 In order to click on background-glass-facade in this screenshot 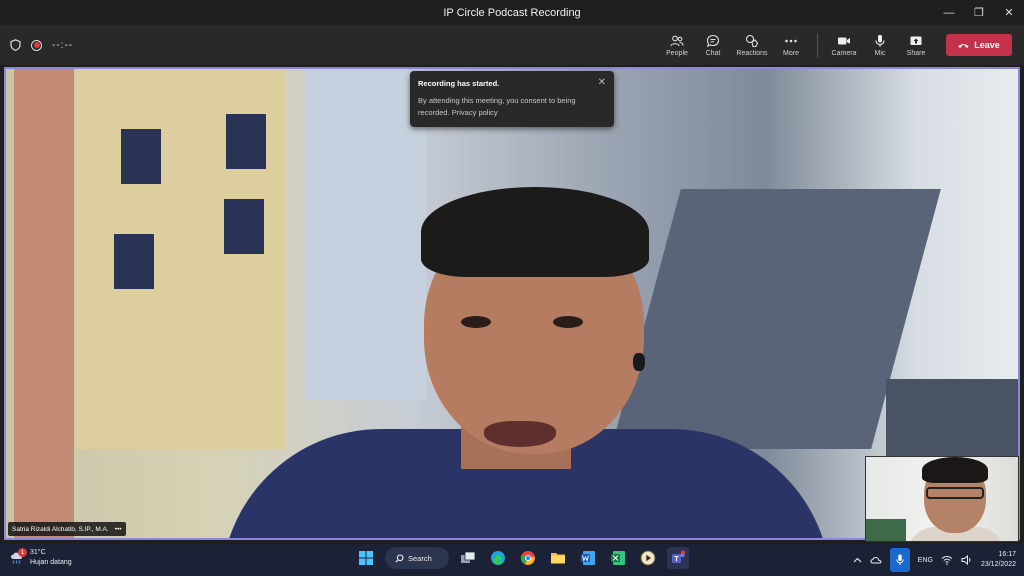, I will do `click(366, 234)`.